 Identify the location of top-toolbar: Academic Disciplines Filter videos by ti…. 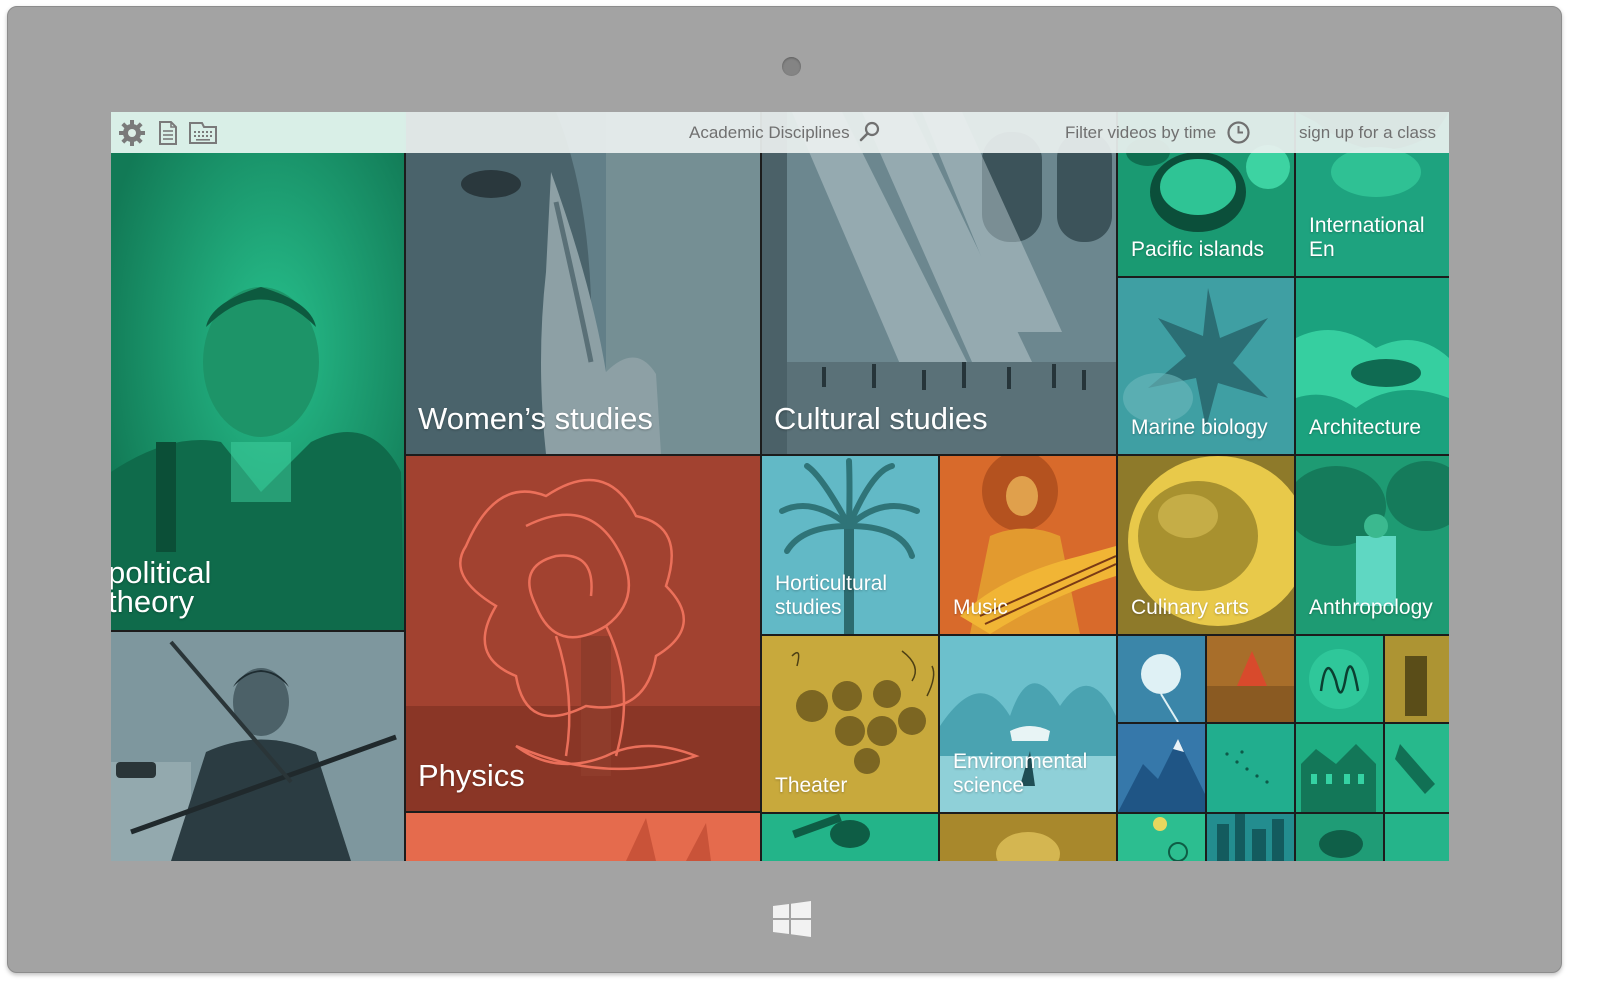
(780, 132).